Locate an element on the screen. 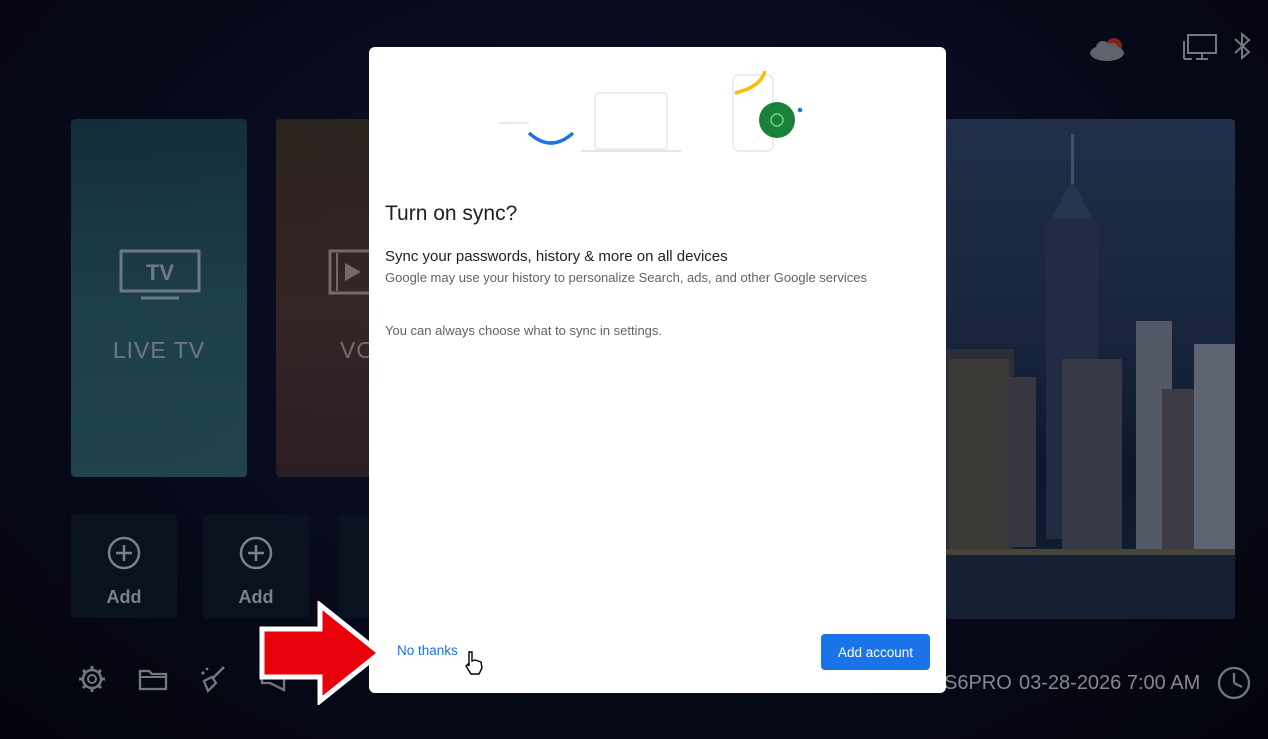  devices-sync-illustration is located at coordinates (651, 111).